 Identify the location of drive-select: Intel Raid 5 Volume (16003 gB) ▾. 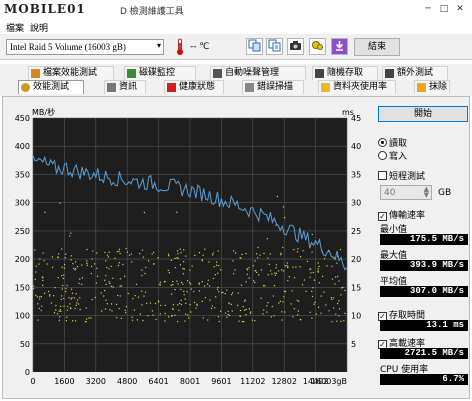
(85, 47).